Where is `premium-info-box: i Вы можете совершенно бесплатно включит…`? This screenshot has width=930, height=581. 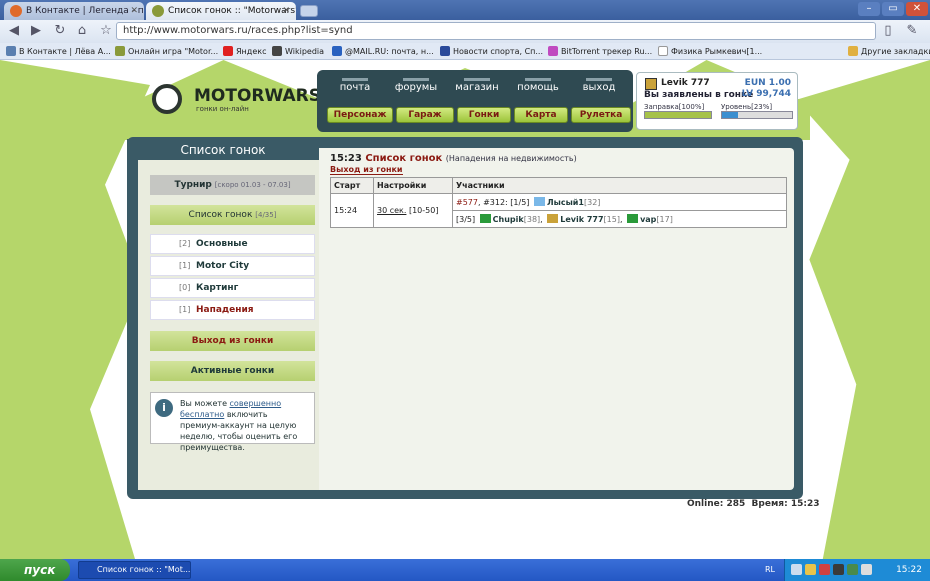 premium-info-box: i Вы можете совершенно бесплатно включит… is located at coordinates (232, 422).